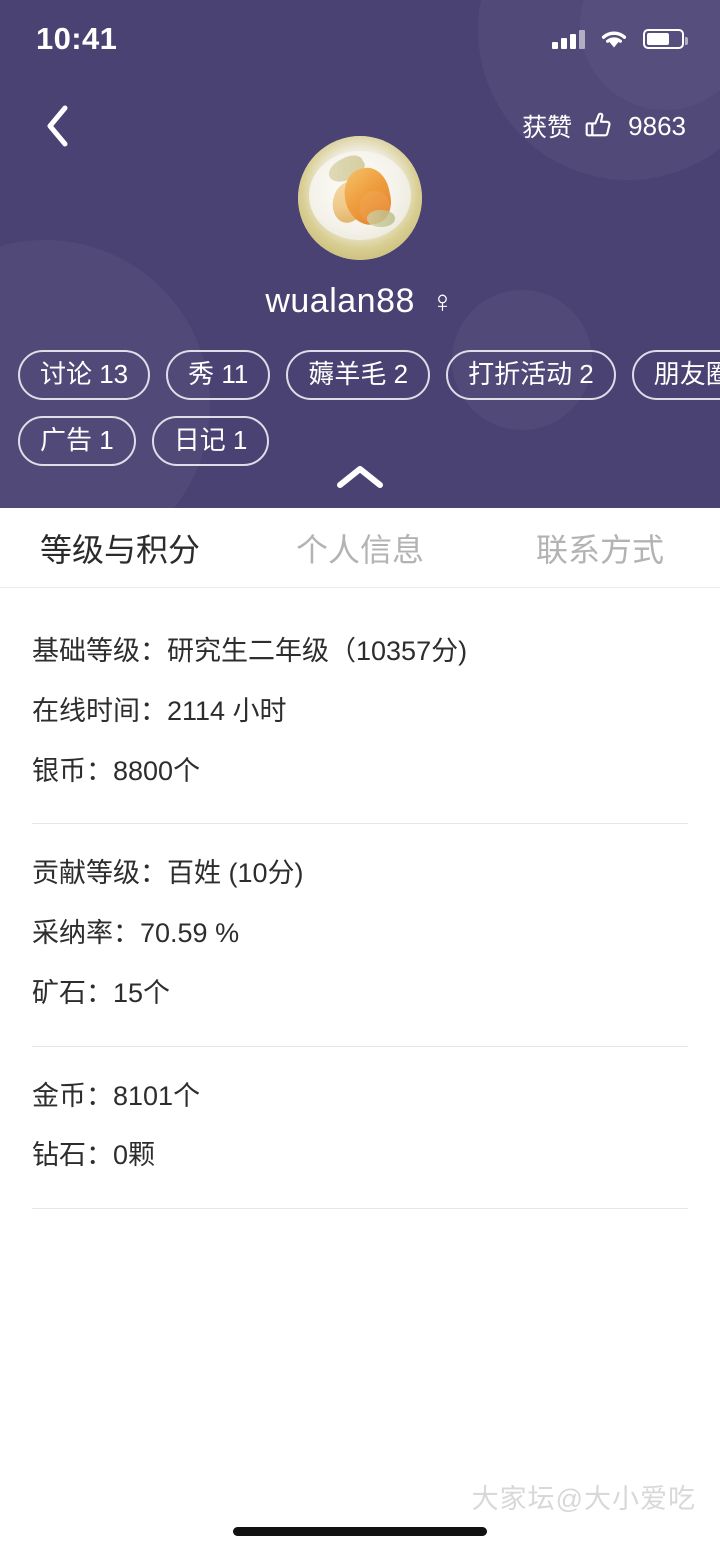 This screenshot has height=1558, width=720. Describe the element at coordinates (360, 1128) in the screenshot. I see `info-group-currency: 金币：8101个 钻石：0颗` at that location.